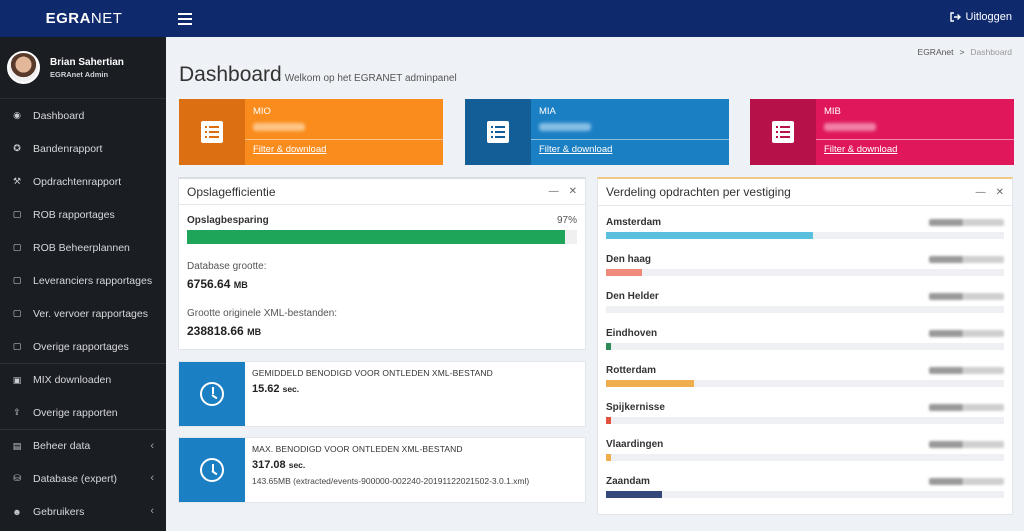  What do you see at coordinates (634, 222) in the screenshot?
I see `branch-name: Amsterdam` at bounding box center [634, 222].